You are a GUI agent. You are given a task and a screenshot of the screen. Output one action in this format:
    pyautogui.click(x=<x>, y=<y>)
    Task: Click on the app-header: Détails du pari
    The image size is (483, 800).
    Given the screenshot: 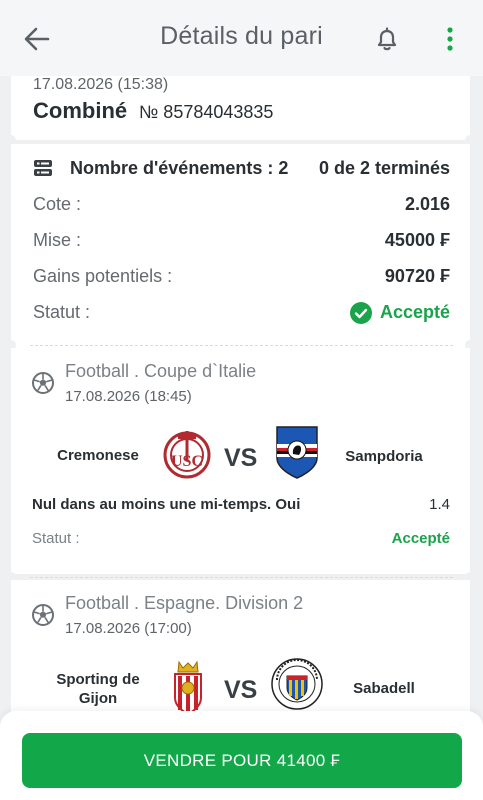 What is the action you would take?
    pyautogui.click(x=241, y=38)
    